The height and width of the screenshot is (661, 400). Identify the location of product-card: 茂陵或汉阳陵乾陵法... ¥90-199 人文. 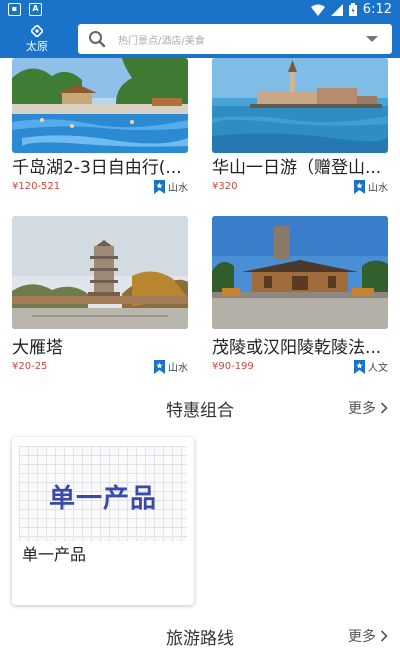
(300, 296).